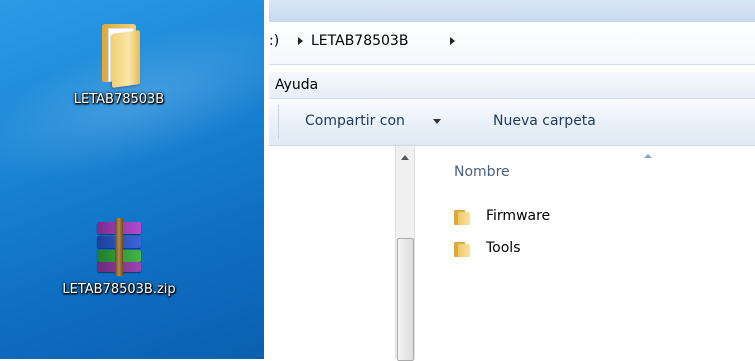 The width and height of the screenshot is (755, 361). I want to click on address-bar: :) LETAB78503B, so click(512, 43).